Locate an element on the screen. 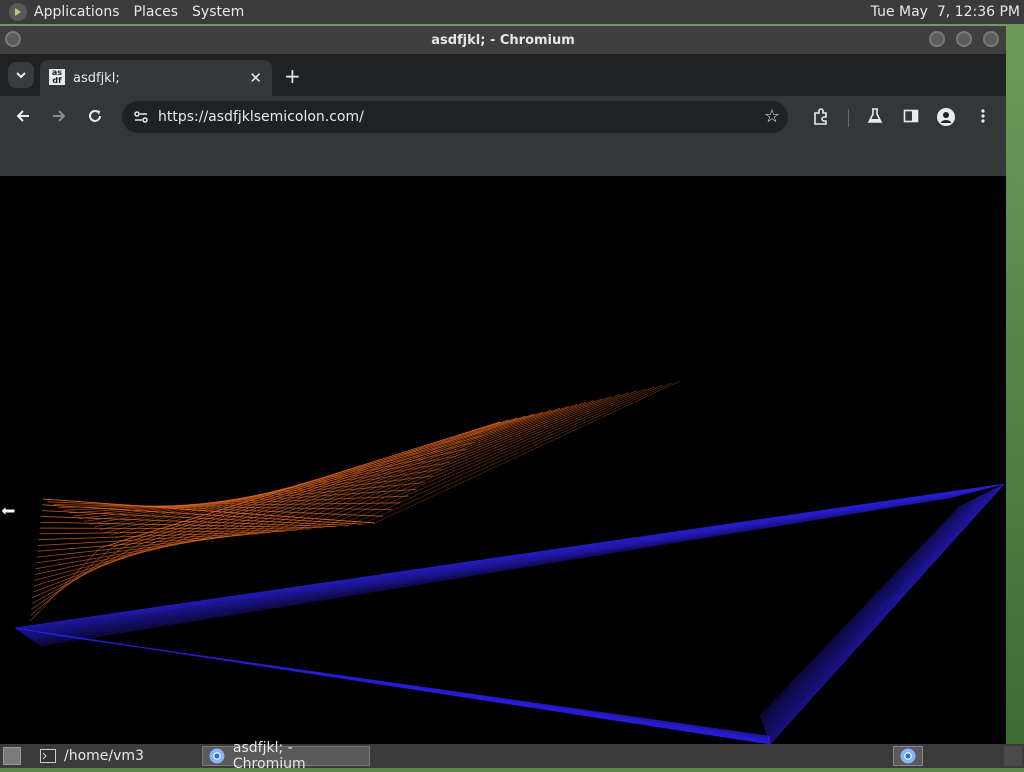 The image size is (1024, 772). reload-icon is located at coordinates (95, 118).